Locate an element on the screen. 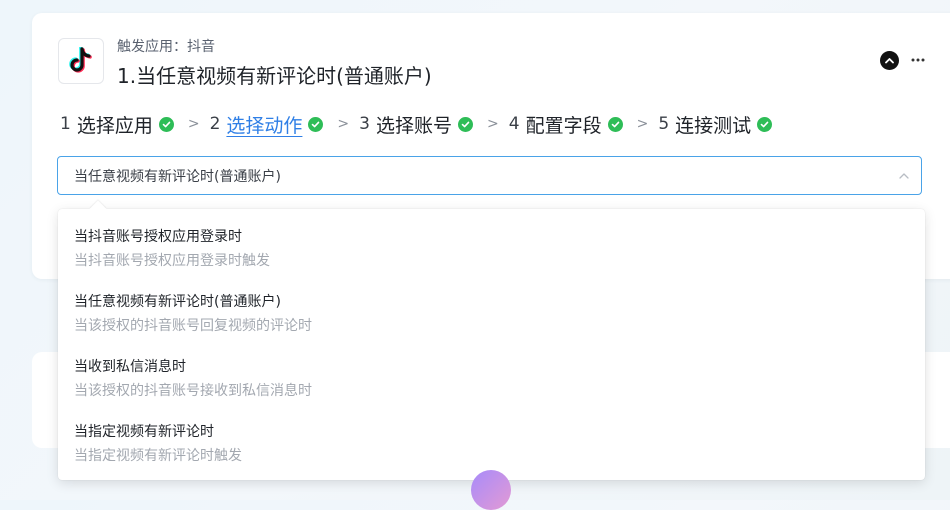  option-title: 当收到私信消息时 is located at coordinates (130, 367).